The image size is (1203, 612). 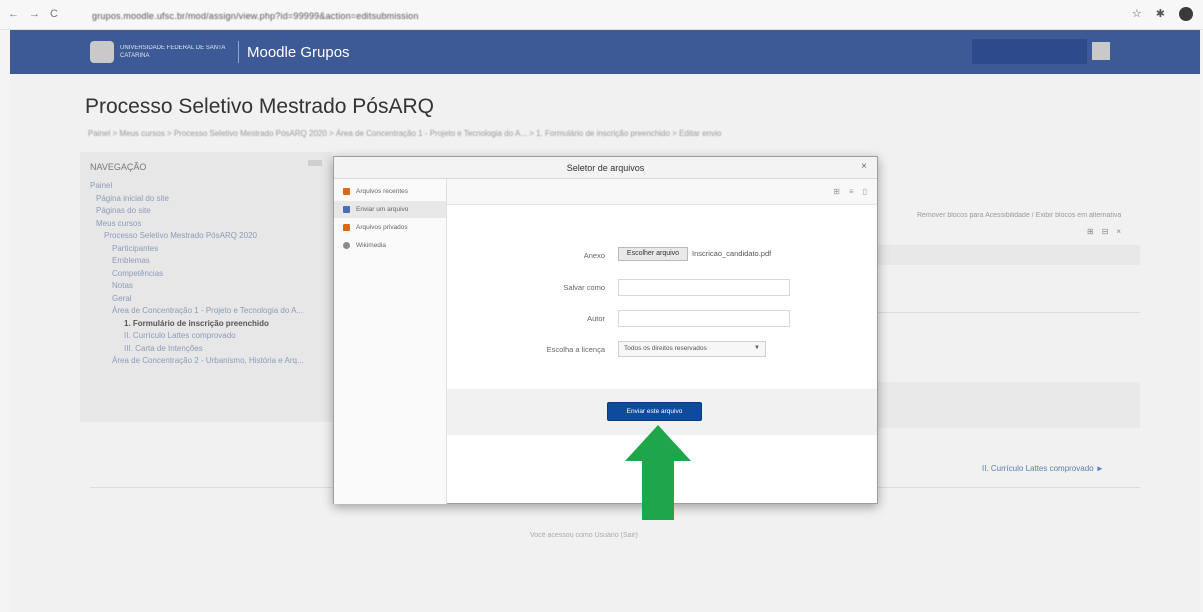 I want to click on navigation-title: NAVEGAÇÃO, so click(x=118, y=167).